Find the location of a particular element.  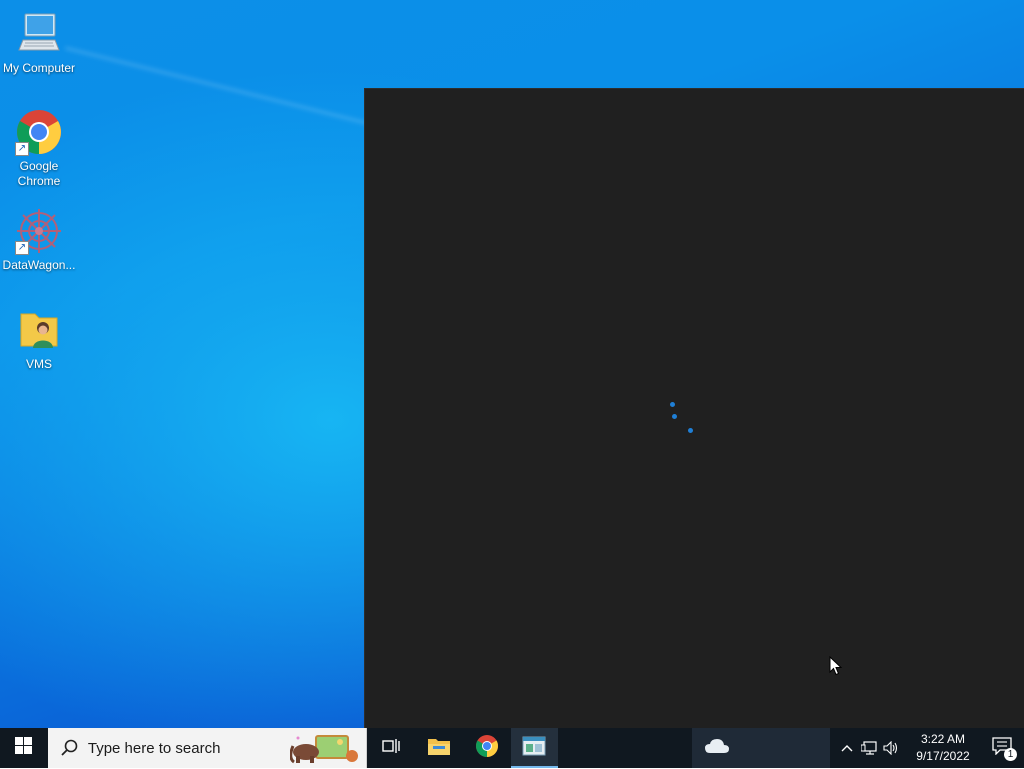

search-highlight-illustration-icon is located at coordinates (324, 750).